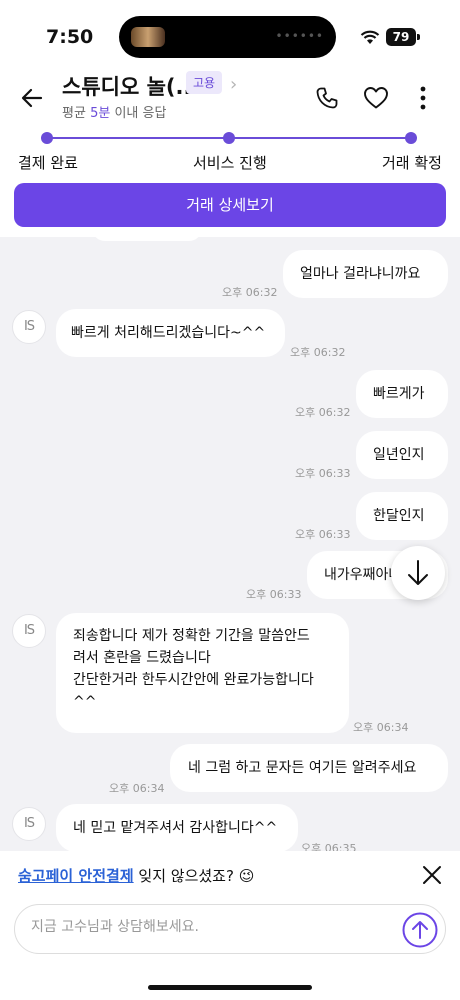  Describe the element at coordinates (142, 658) in the screenshot. I see `message-line: 려서 혼란을 드렸습니다` at that location.